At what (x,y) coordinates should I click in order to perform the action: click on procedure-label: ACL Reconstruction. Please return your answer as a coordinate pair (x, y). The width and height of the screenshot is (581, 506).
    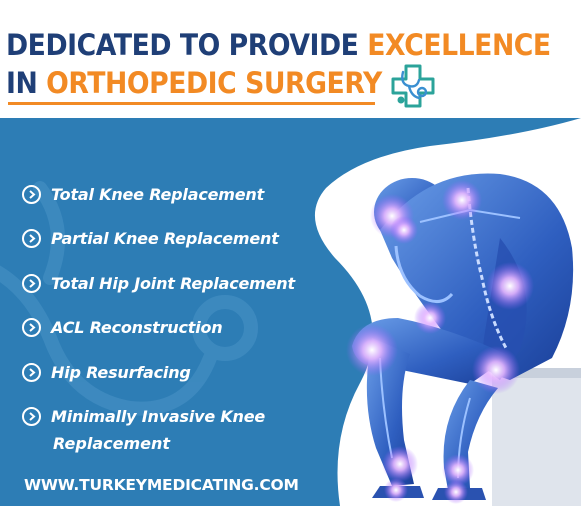
    Looking at the image, I should click on (137, 328).